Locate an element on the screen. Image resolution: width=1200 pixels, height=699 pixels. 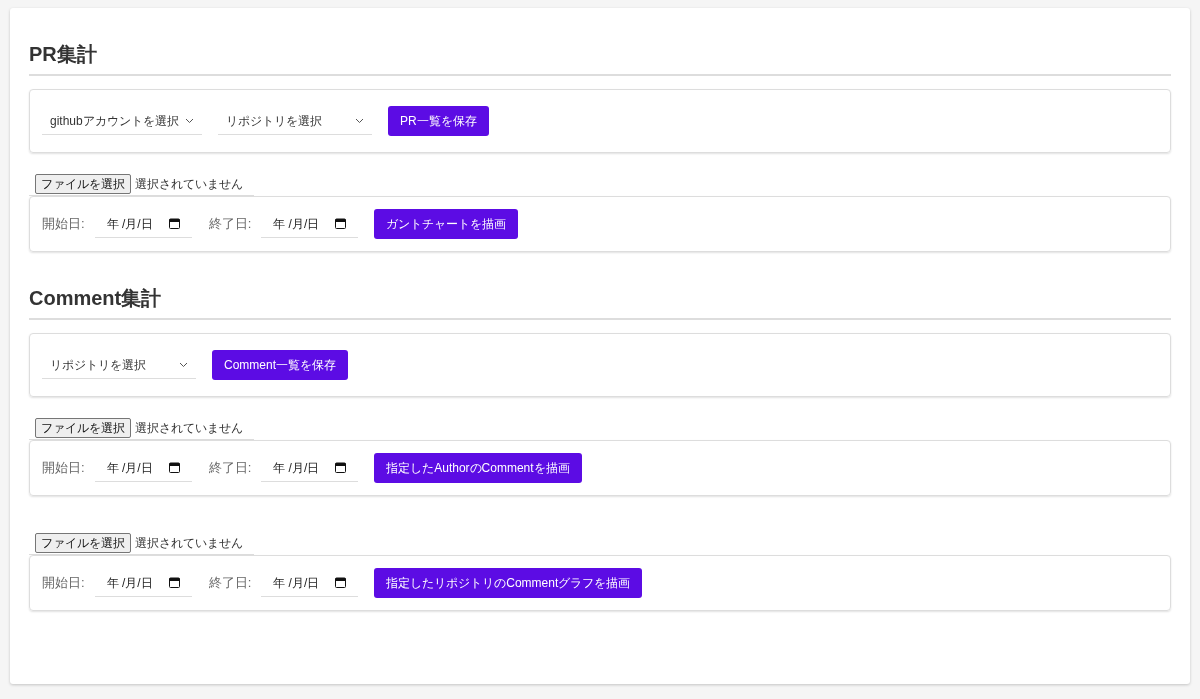
action-button: 指定したリポジトリのCommentグラフを描画 is located at coordinates (508, 583).